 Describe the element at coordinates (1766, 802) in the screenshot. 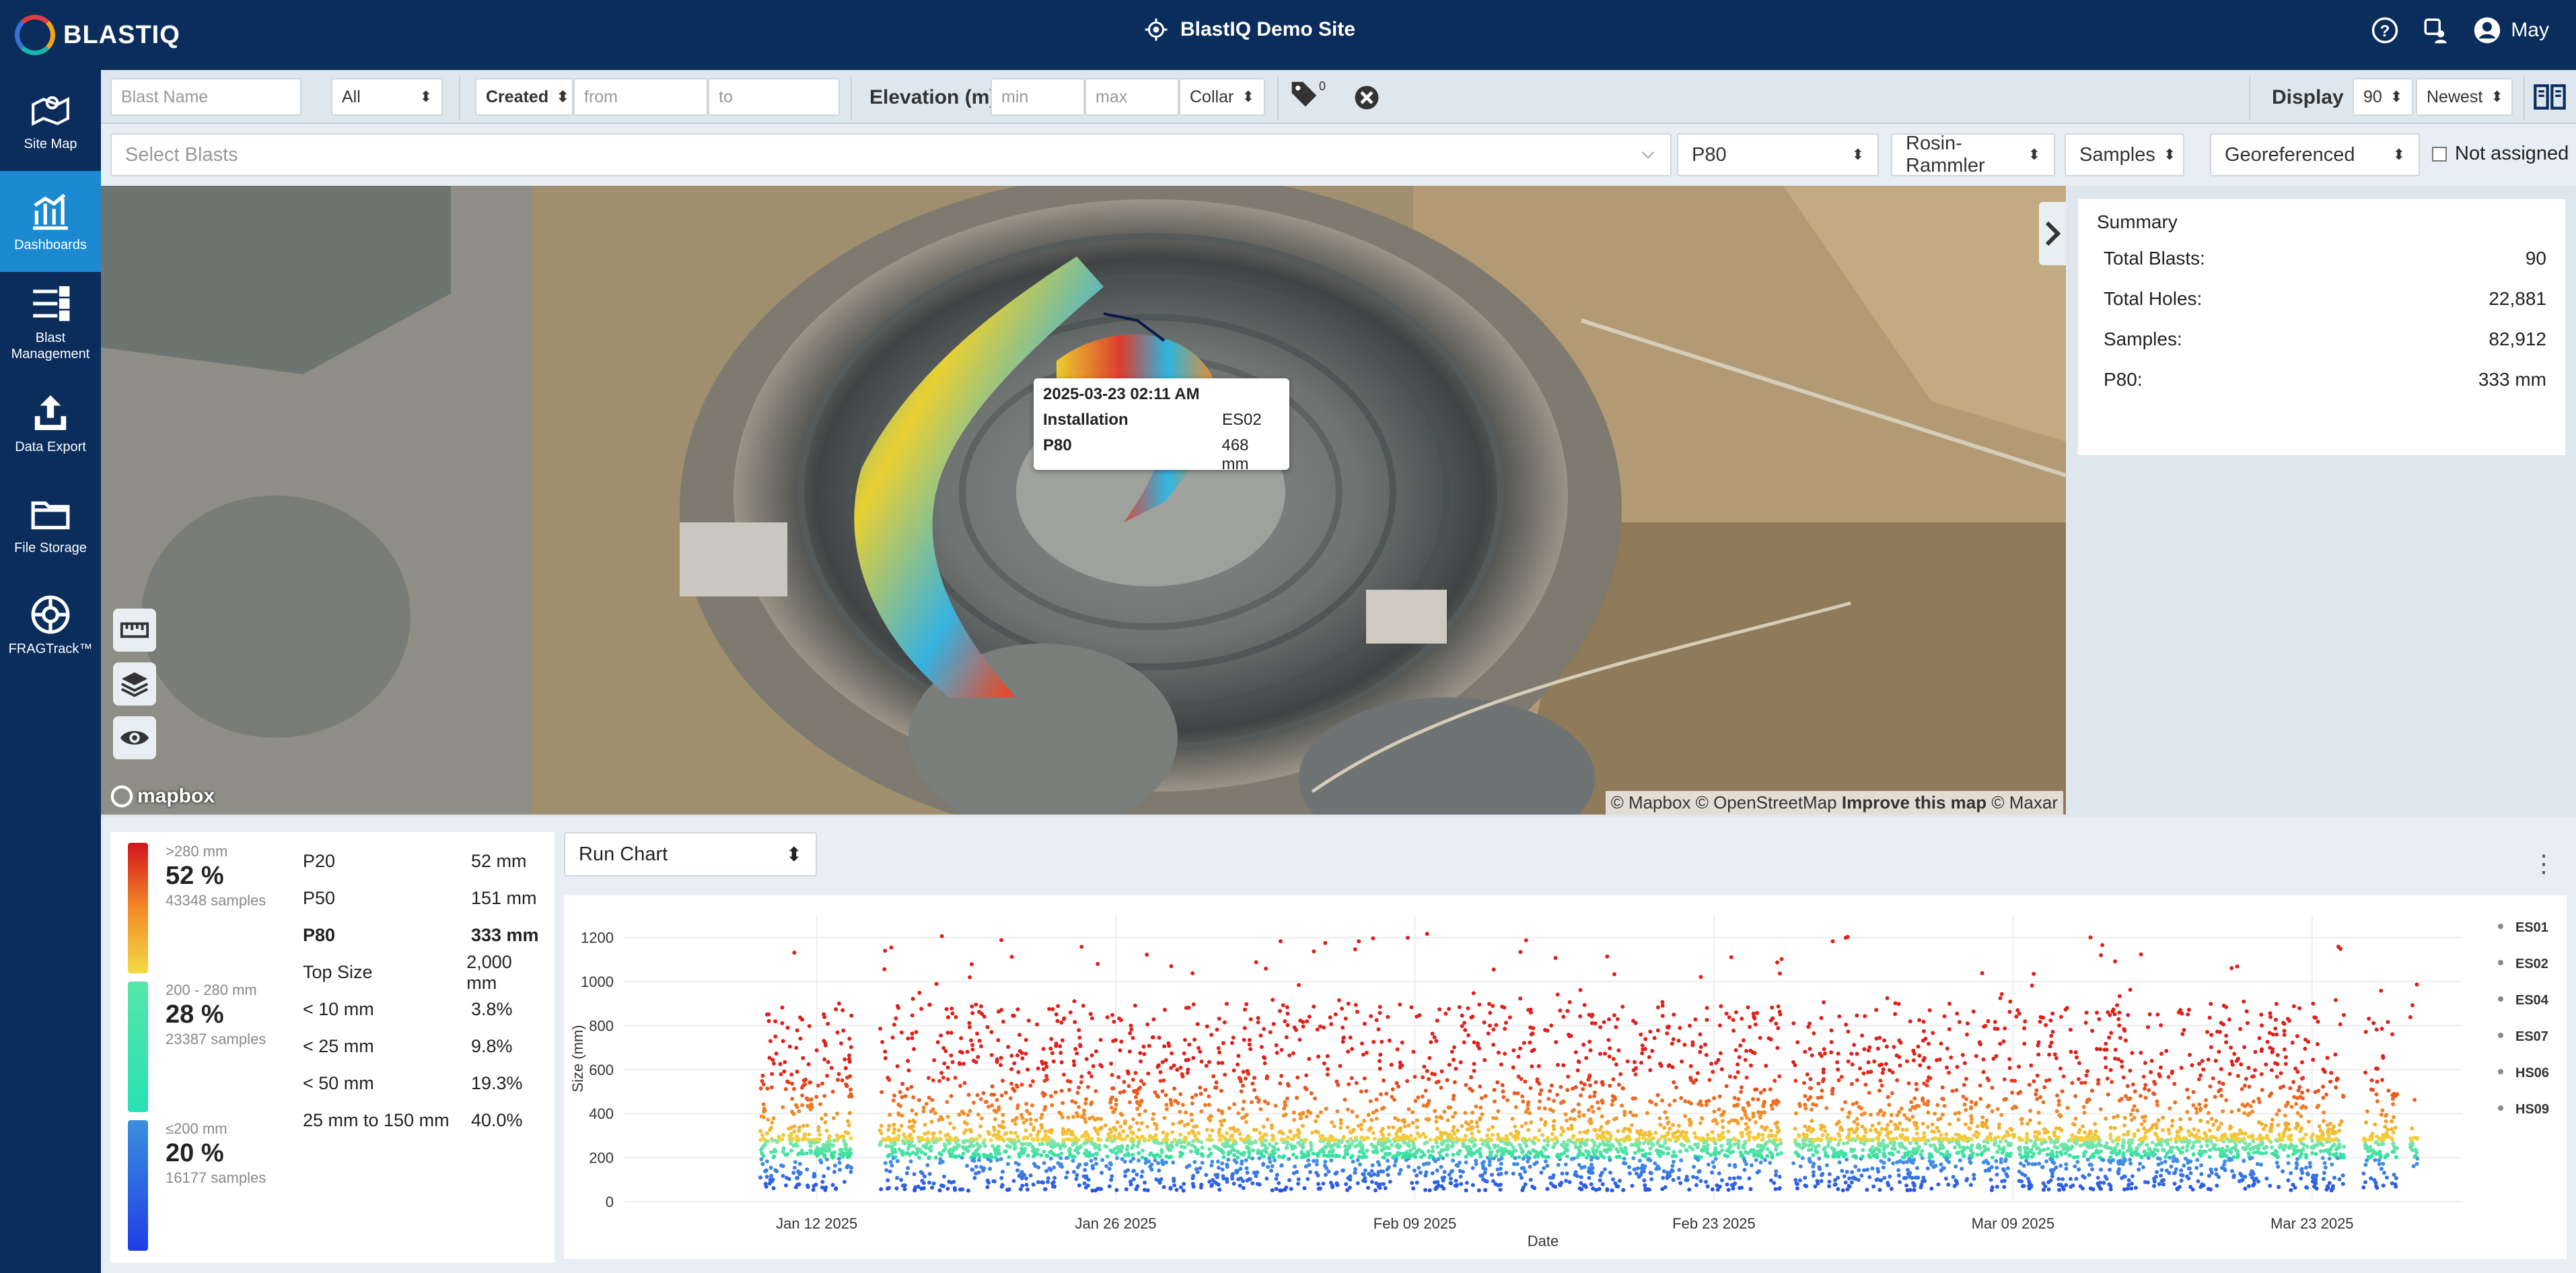

I see `attribution-osm-link: © OpenStreetMap` at that location.